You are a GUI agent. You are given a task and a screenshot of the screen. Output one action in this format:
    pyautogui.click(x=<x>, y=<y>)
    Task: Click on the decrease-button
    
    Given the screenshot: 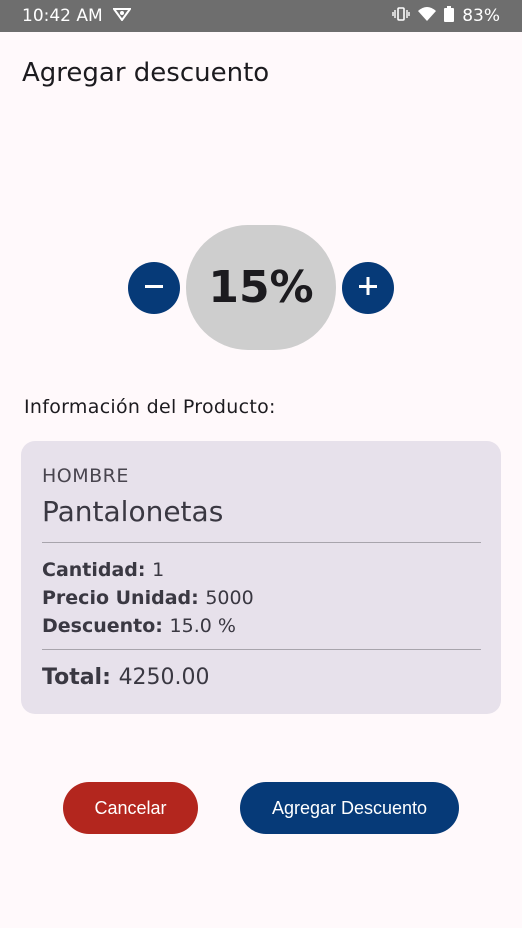 What is the action you would take?
    pyautogui.click(x=154, y=288)
    